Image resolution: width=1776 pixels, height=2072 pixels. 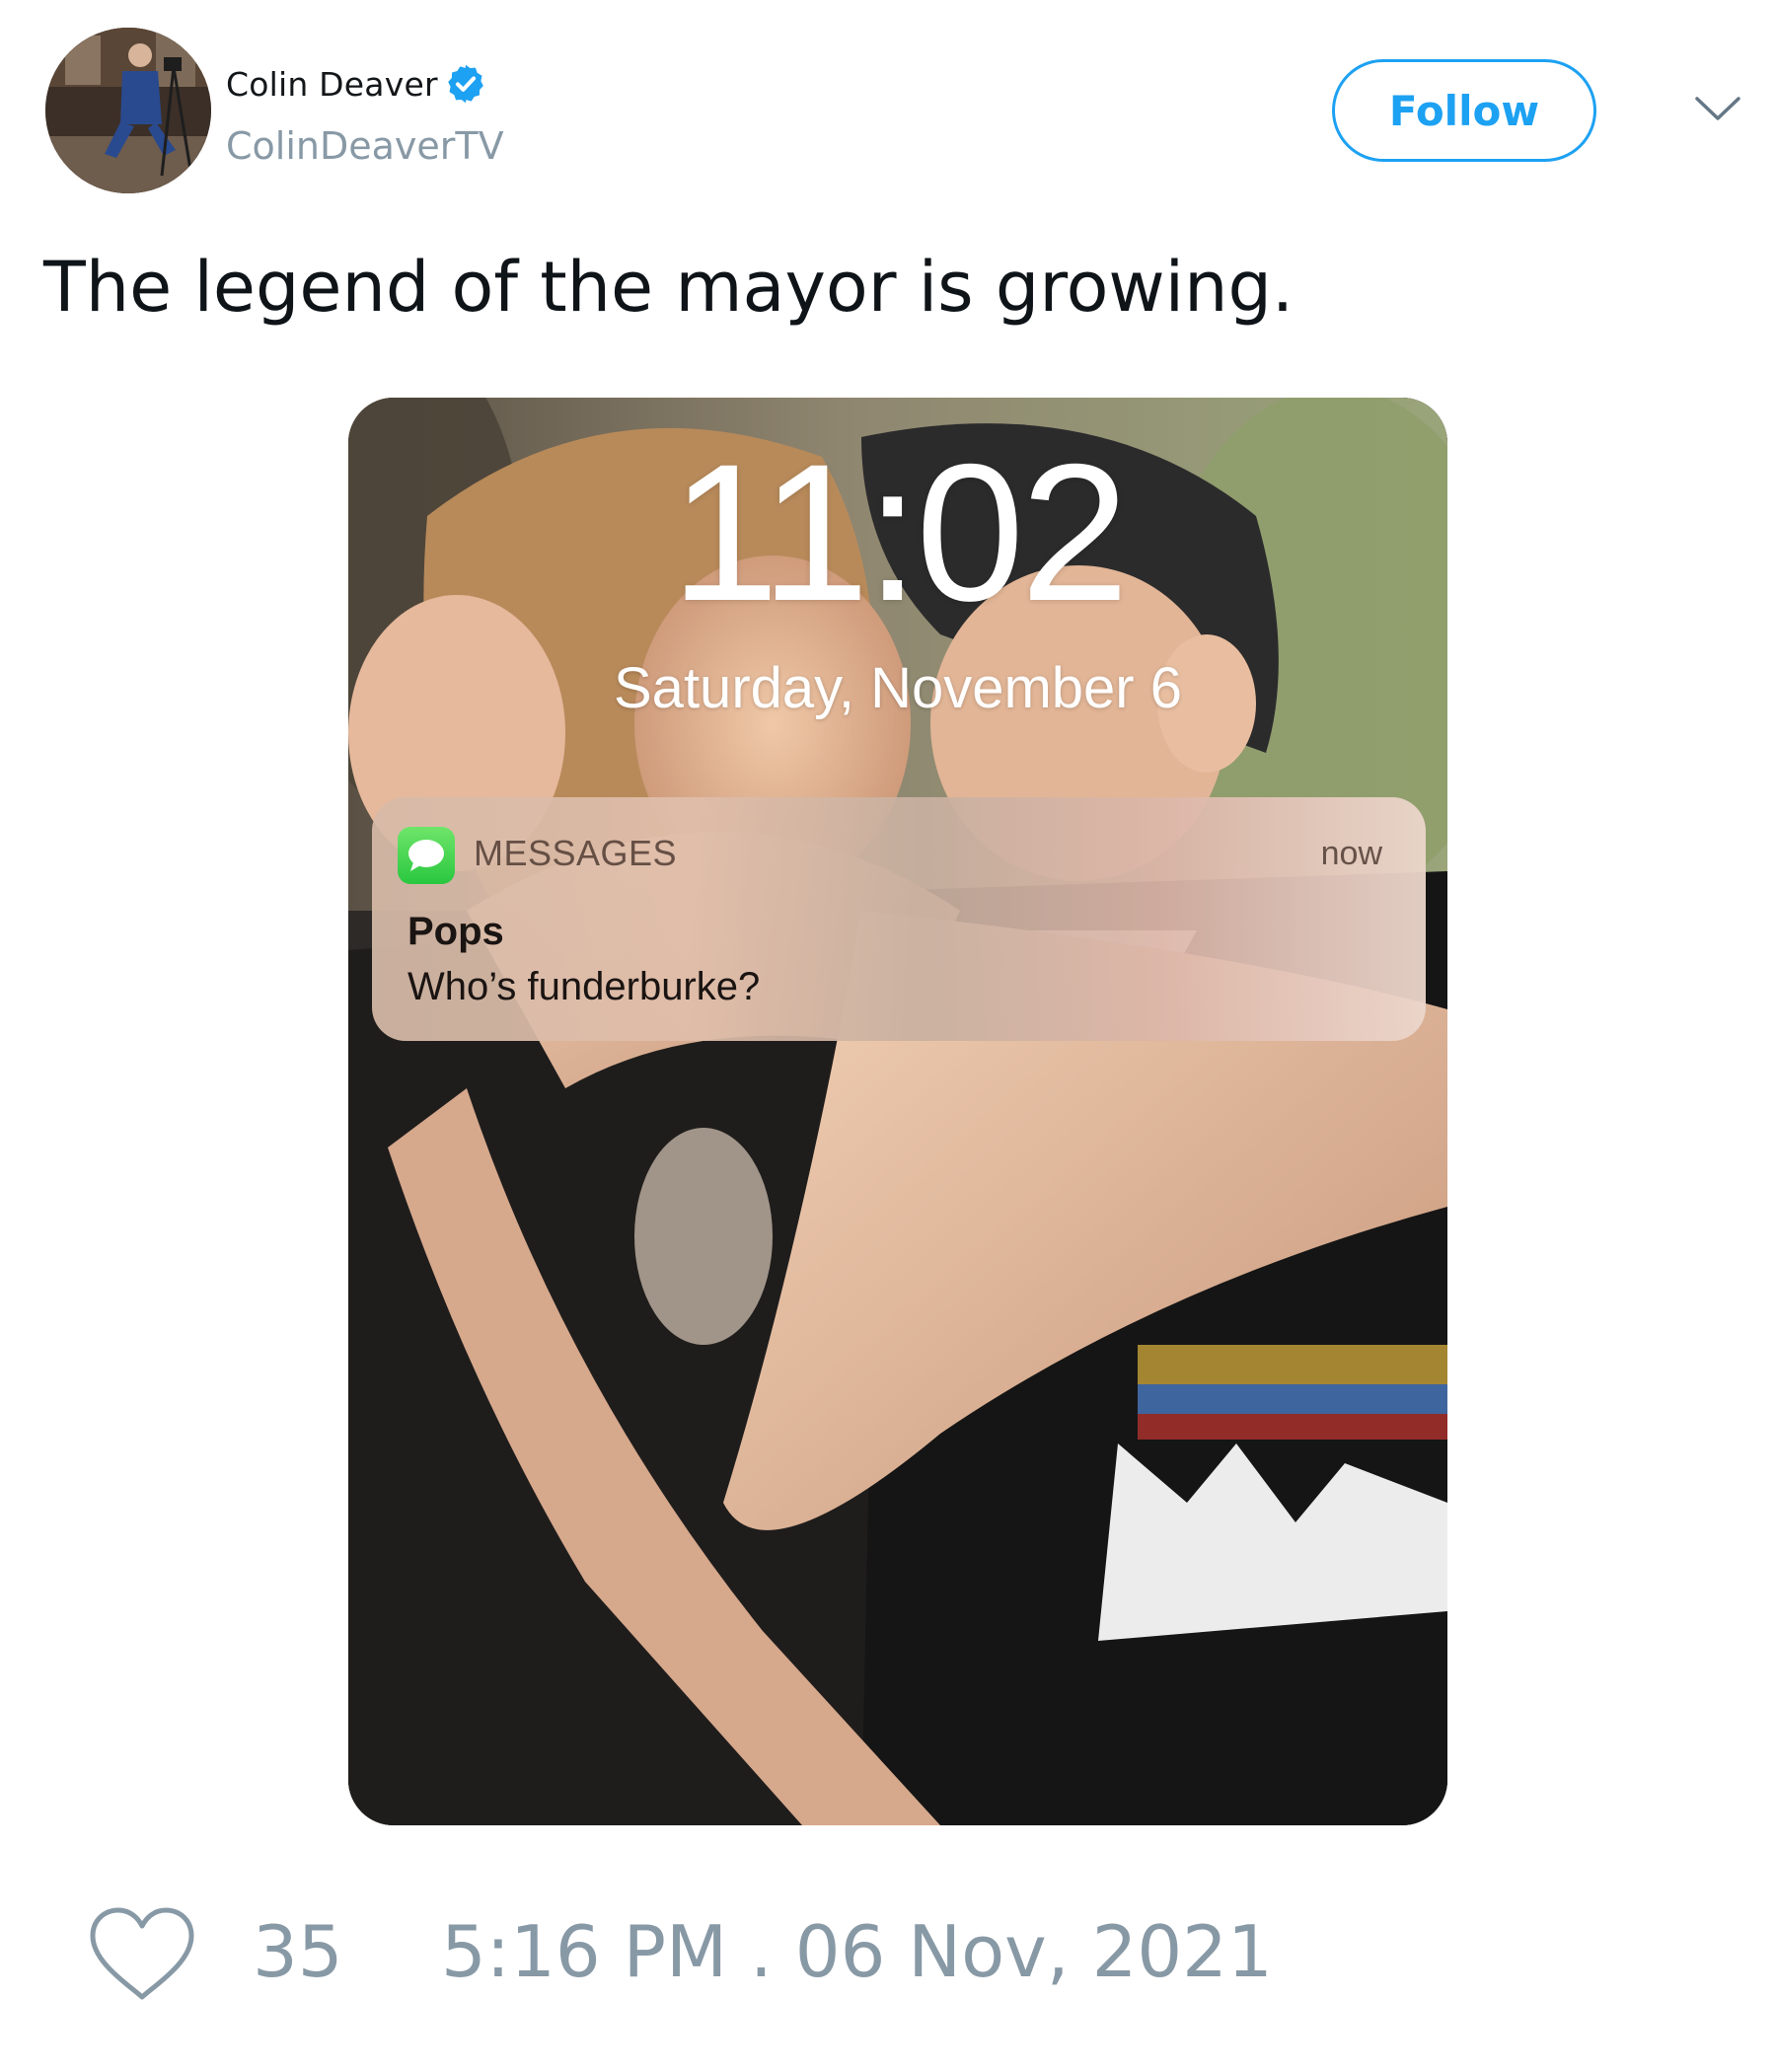 I want to click on like-count: 35, so click(x=298, y=1952).